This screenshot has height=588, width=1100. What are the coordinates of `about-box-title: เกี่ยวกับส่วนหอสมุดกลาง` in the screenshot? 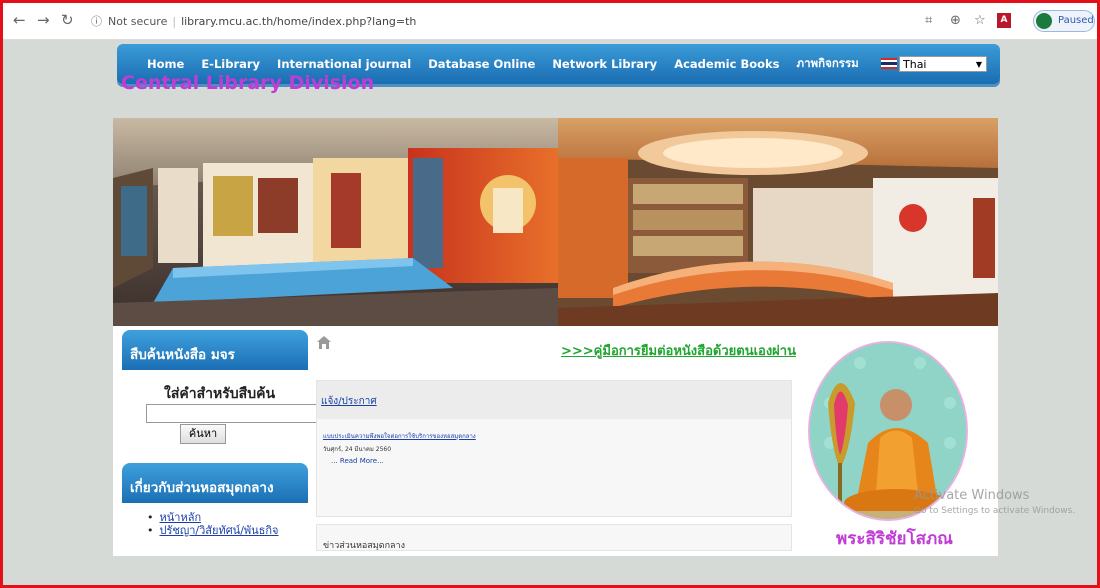 It's located at (202, 488).